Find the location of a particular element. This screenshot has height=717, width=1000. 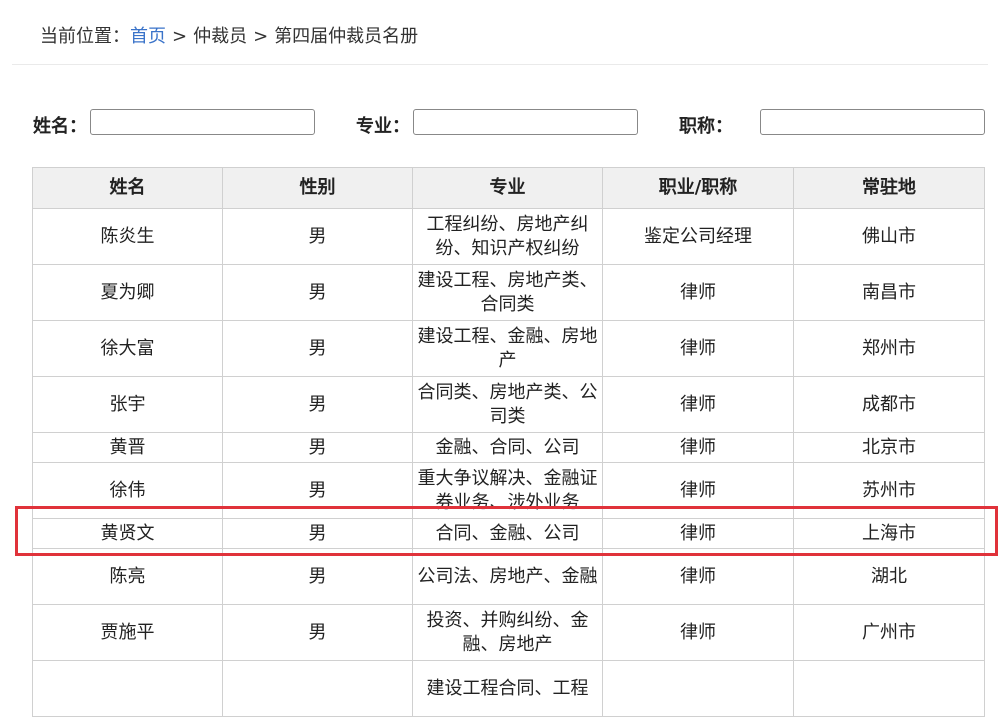

cell-major: 公司法、房地产、金融 is located at coordinates (507, 576).